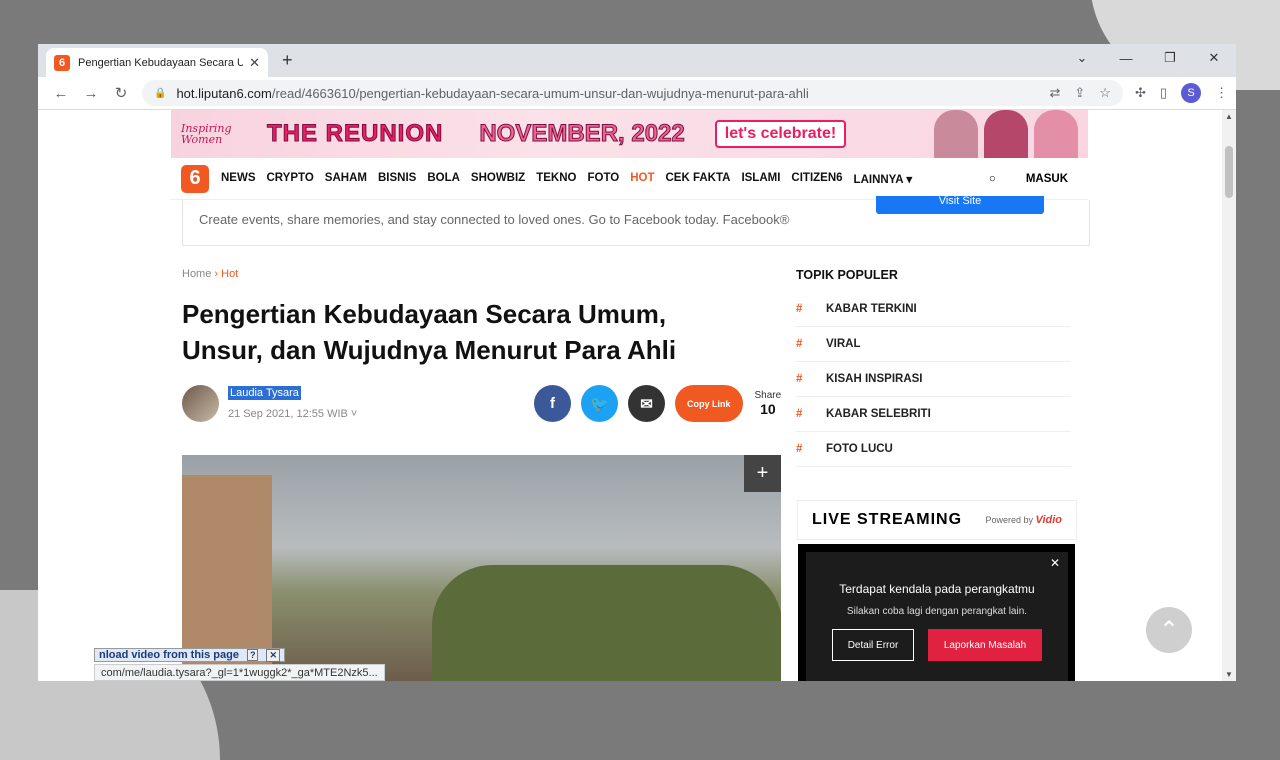 This screenshot has height=760, width=1280. Describe the element at coordinates (603, 179) in the screenshot. I see `nav-item-7: FOTO` at that location.